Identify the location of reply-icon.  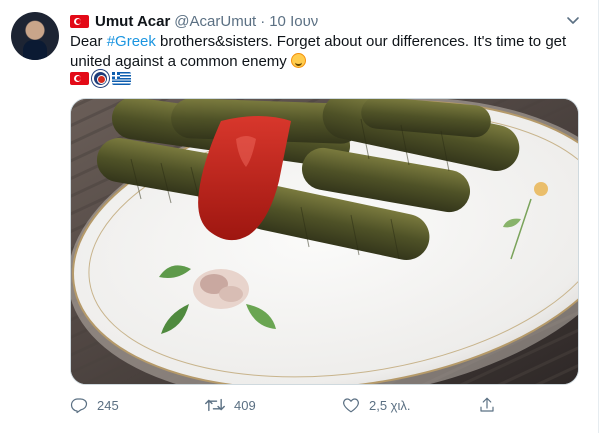
(79, 406).